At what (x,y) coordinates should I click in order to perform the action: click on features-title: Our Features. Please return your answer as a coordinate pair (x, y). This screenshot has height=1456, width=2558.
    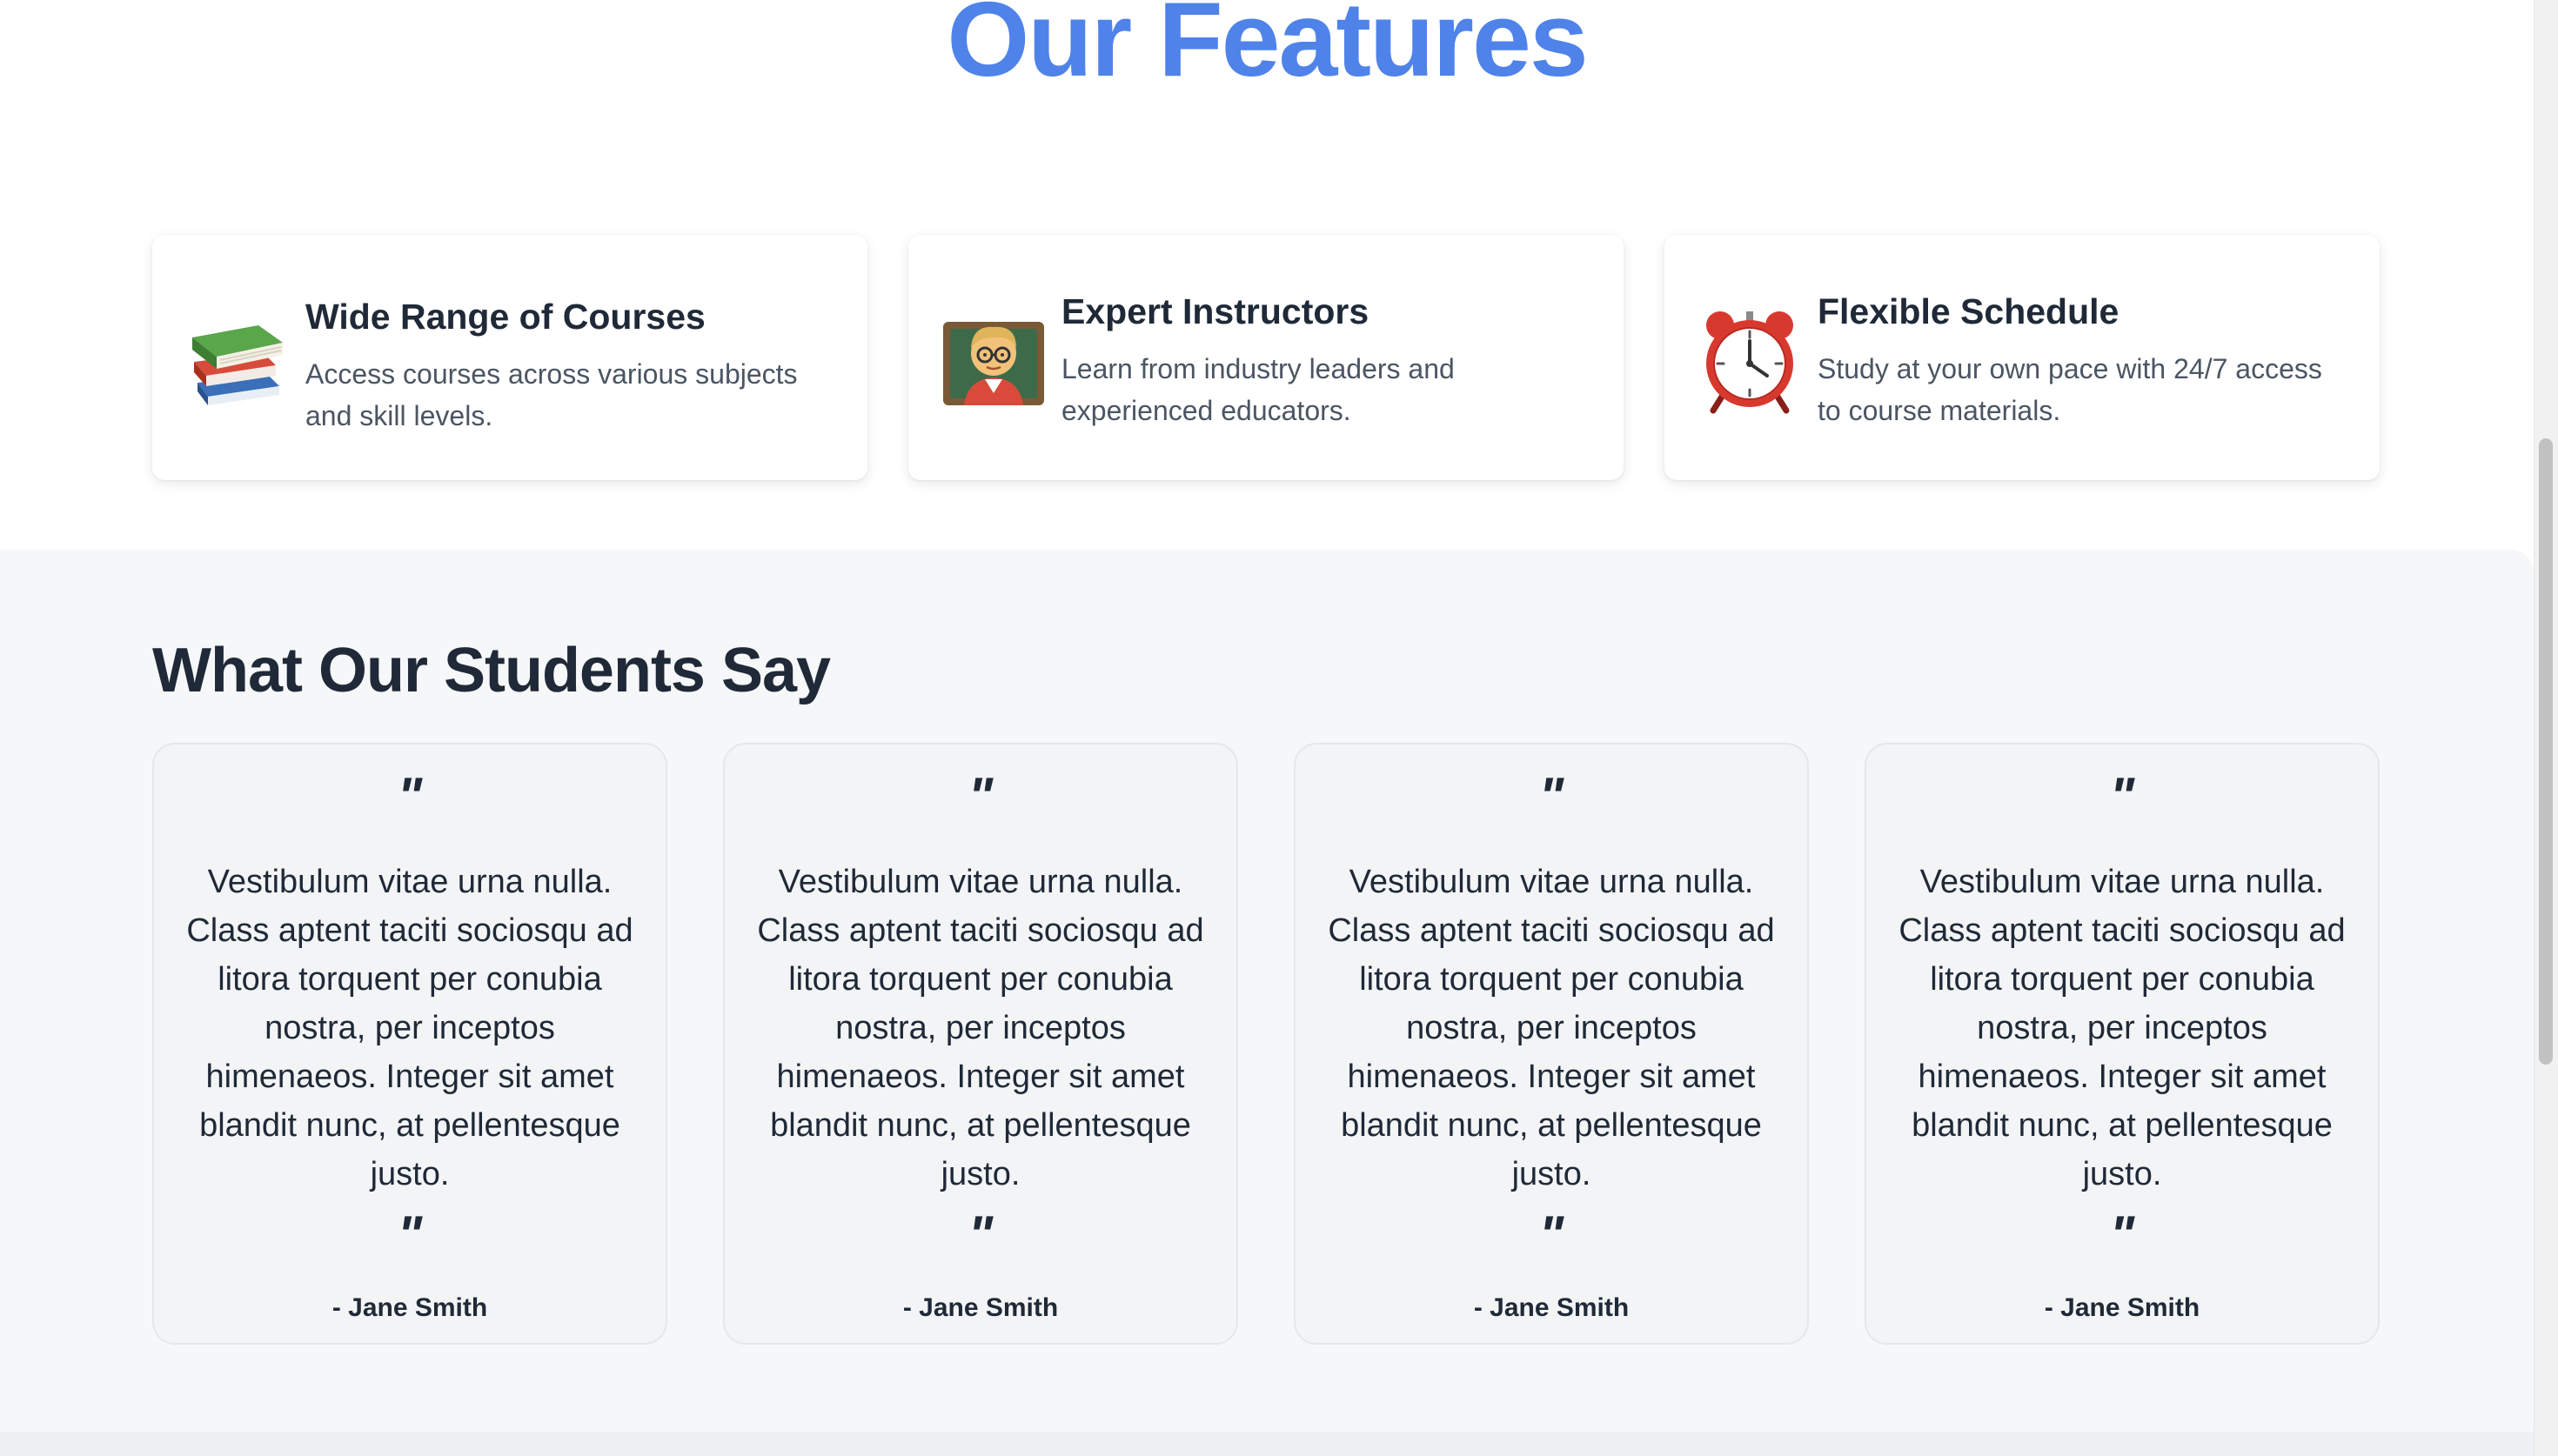
    Looking at the image, I should click on (1267, 49).